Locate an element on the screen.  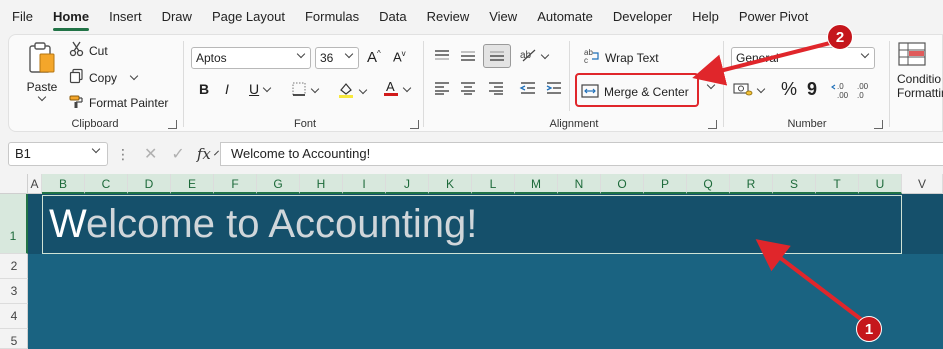
column-header-o: O is located at coordinates (622, 184).